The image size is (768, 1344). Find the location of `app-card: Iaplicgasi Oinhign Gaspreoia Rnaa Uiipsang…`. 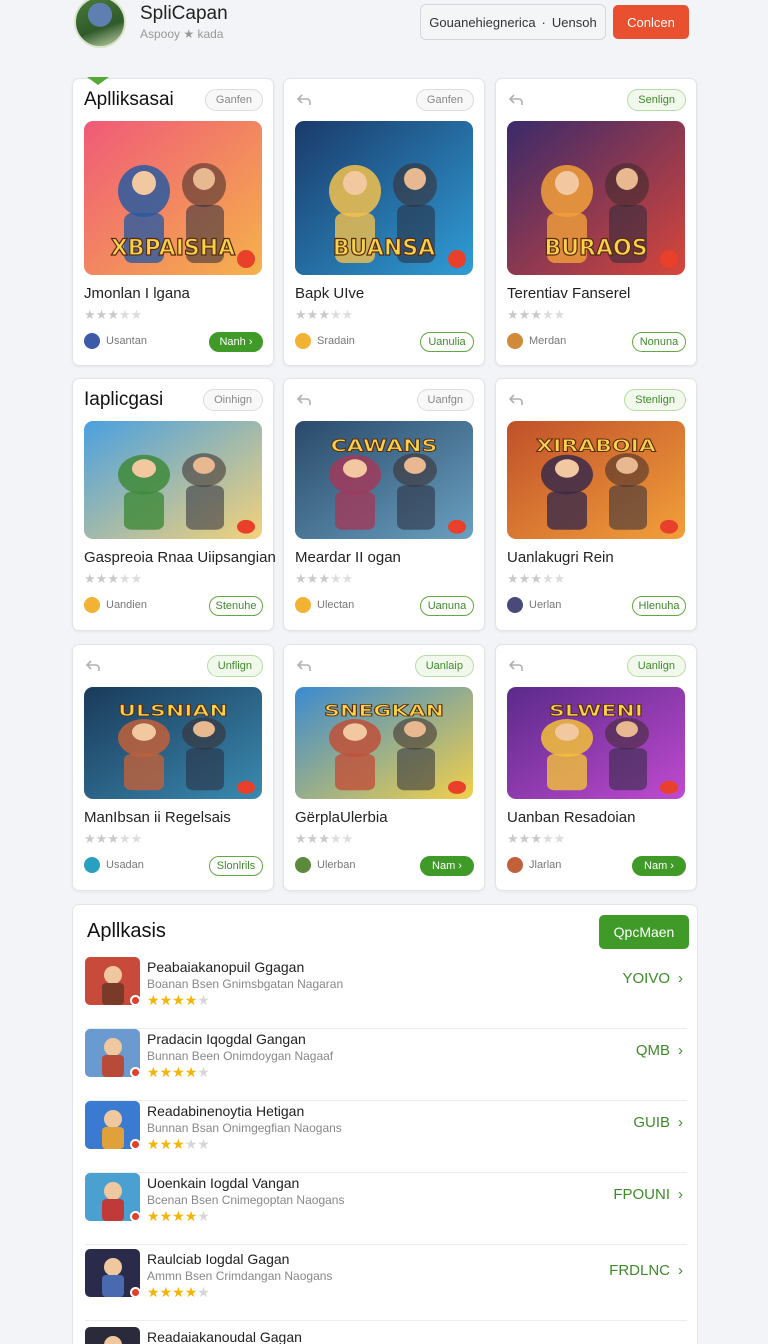

app-card: Iaplicgasi Oinhign Gaspreoia Rnaa Uiipsang… is located at coordinates (174, 504).